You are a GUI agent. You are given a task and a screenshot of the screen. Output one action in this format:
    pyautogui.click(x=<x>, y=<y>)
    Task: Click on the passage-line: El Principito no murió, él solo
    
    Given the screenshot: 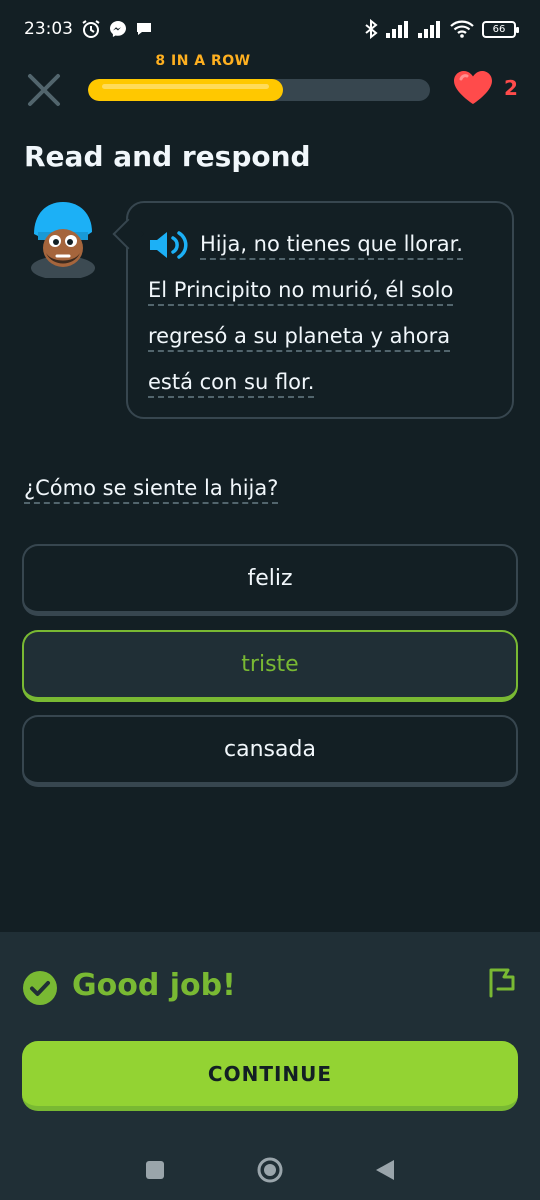 What is the action you would take?
    pyautogui.click(x=301, y=292)
    